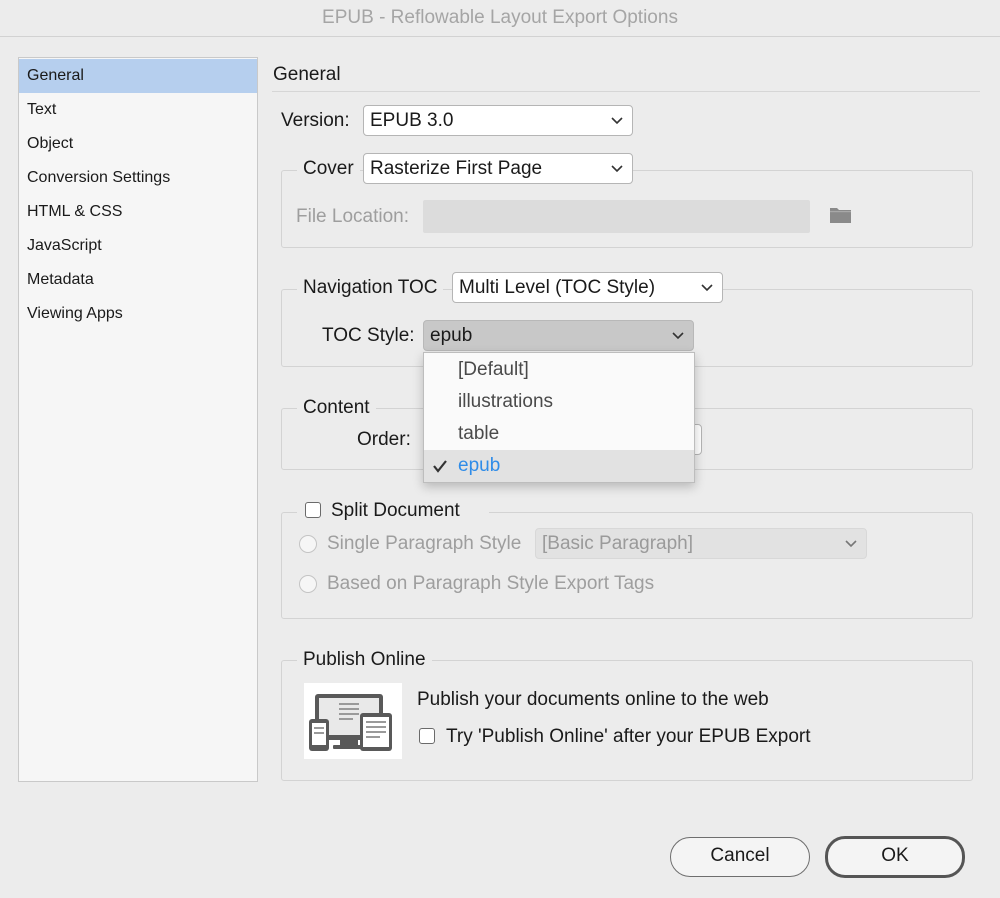  Describe the element at coordinates (558, 335) in the screenshot. I see `toc-style-select: epub` at that location.